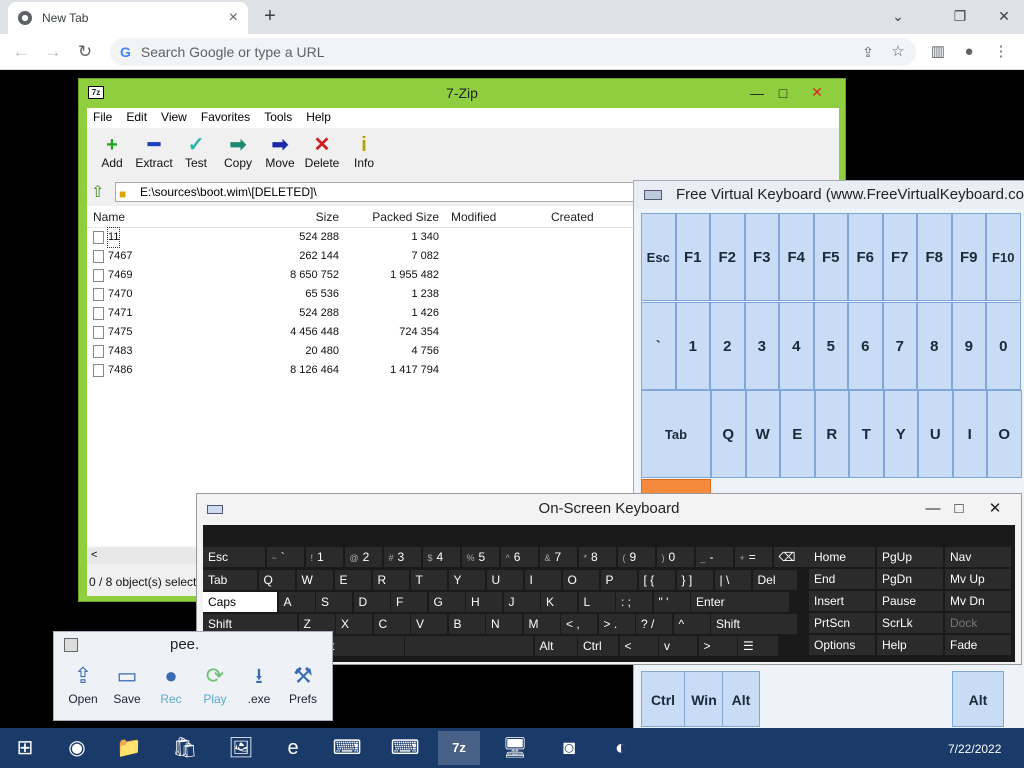 The width and height of the screenshot is (1024, 768). What do you see at coordinates (797, 434) in the screenshot?
I see `fvk-key-row3-3: E` at bounding box center [797, 434].